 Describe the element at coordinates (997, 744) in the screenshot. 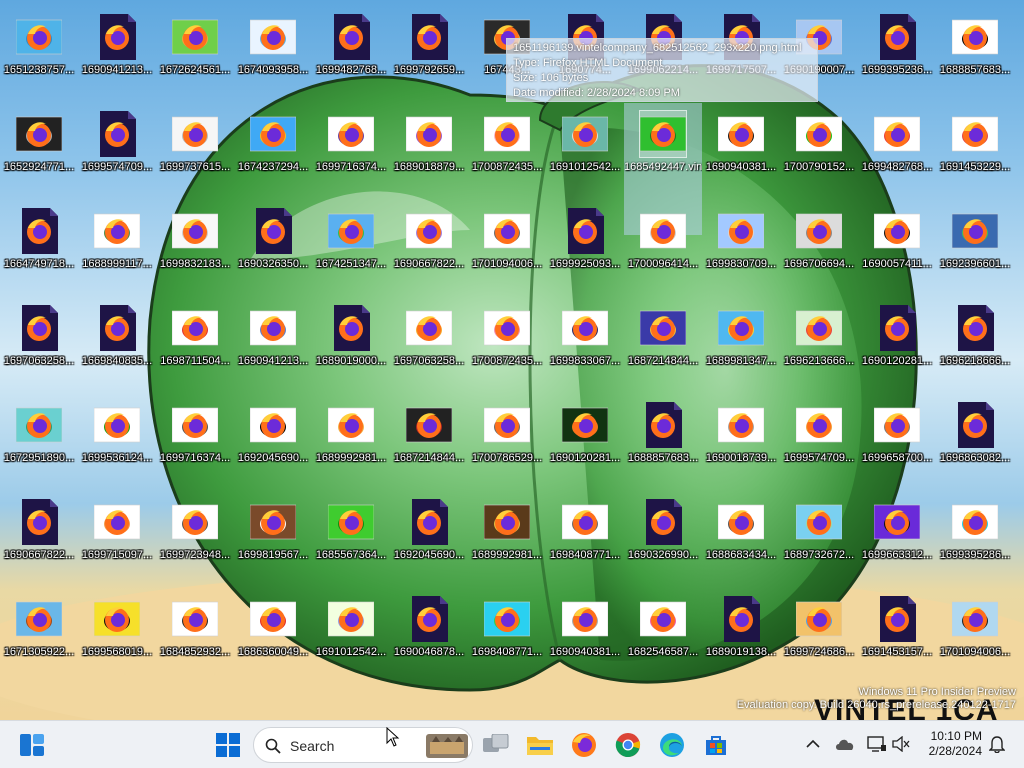

I see `notifications-button` at that location.